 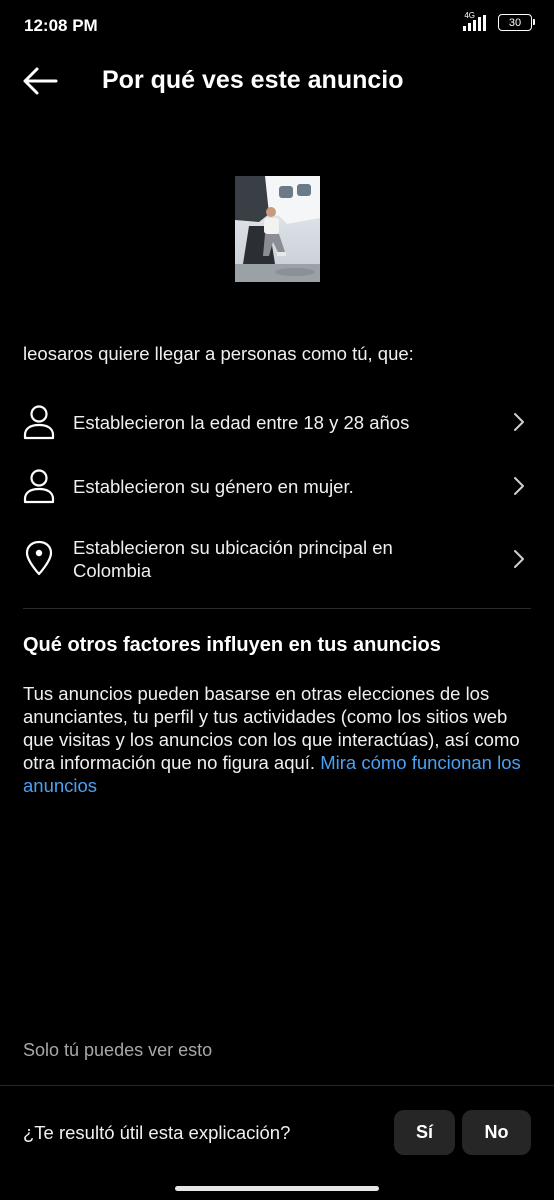 I want to click on criteria-label: Establecieron su género en mujer., so click(x=213, y=486).